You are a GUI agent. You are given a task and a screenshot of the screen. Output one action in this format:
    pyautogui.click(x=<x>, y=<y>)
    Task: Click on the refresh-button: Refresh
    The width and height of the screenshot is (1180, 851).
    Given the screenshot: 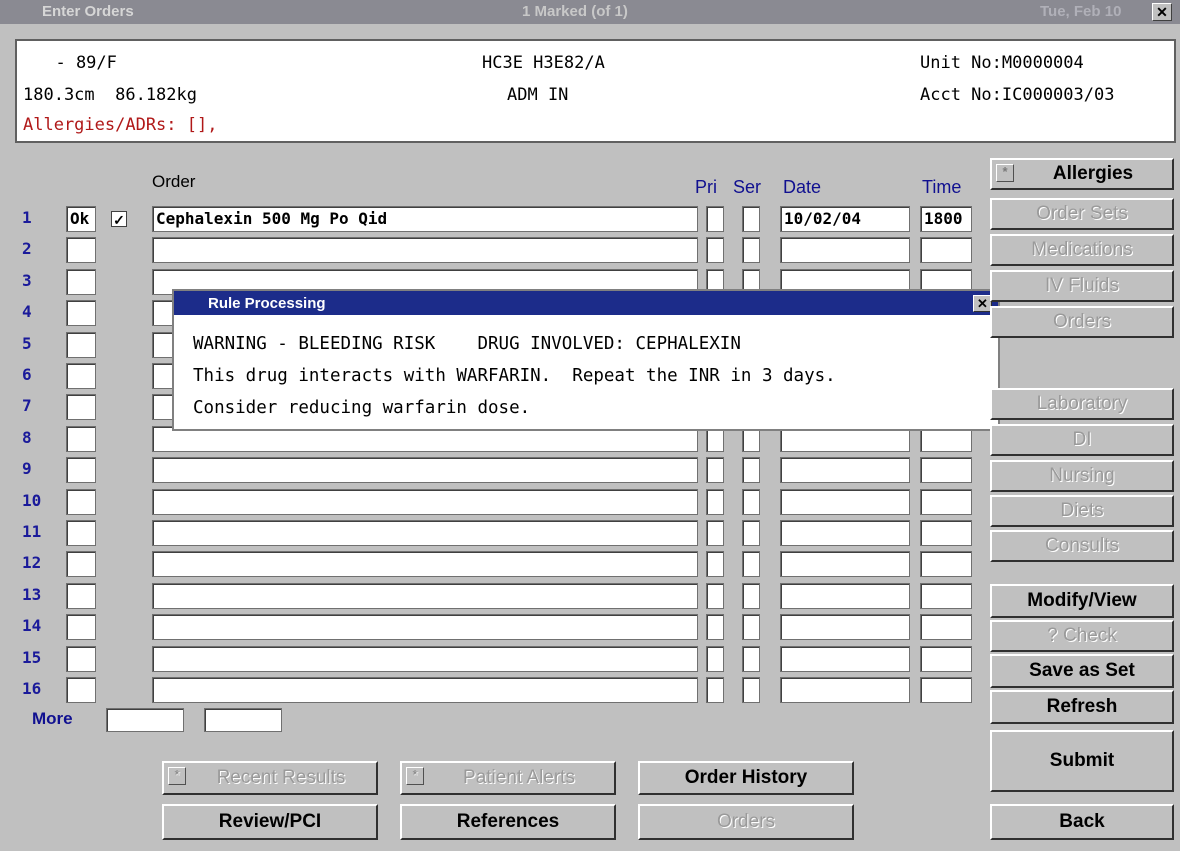 What is the action you would take?
    pyautogui.click(x=1082, y=707)
    